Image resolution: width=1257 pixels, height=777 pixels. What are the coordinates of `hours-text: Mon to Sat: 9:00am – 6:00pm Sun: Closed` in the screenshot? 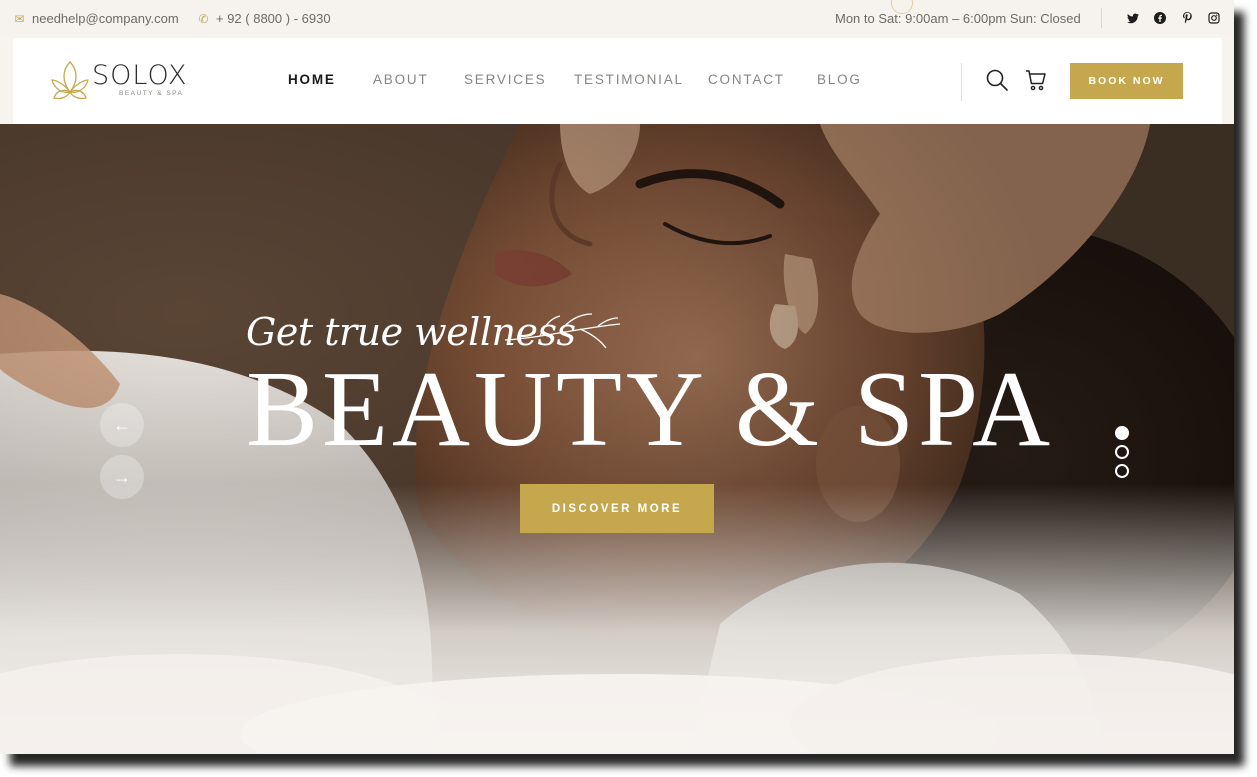 It's located at (958, 18).